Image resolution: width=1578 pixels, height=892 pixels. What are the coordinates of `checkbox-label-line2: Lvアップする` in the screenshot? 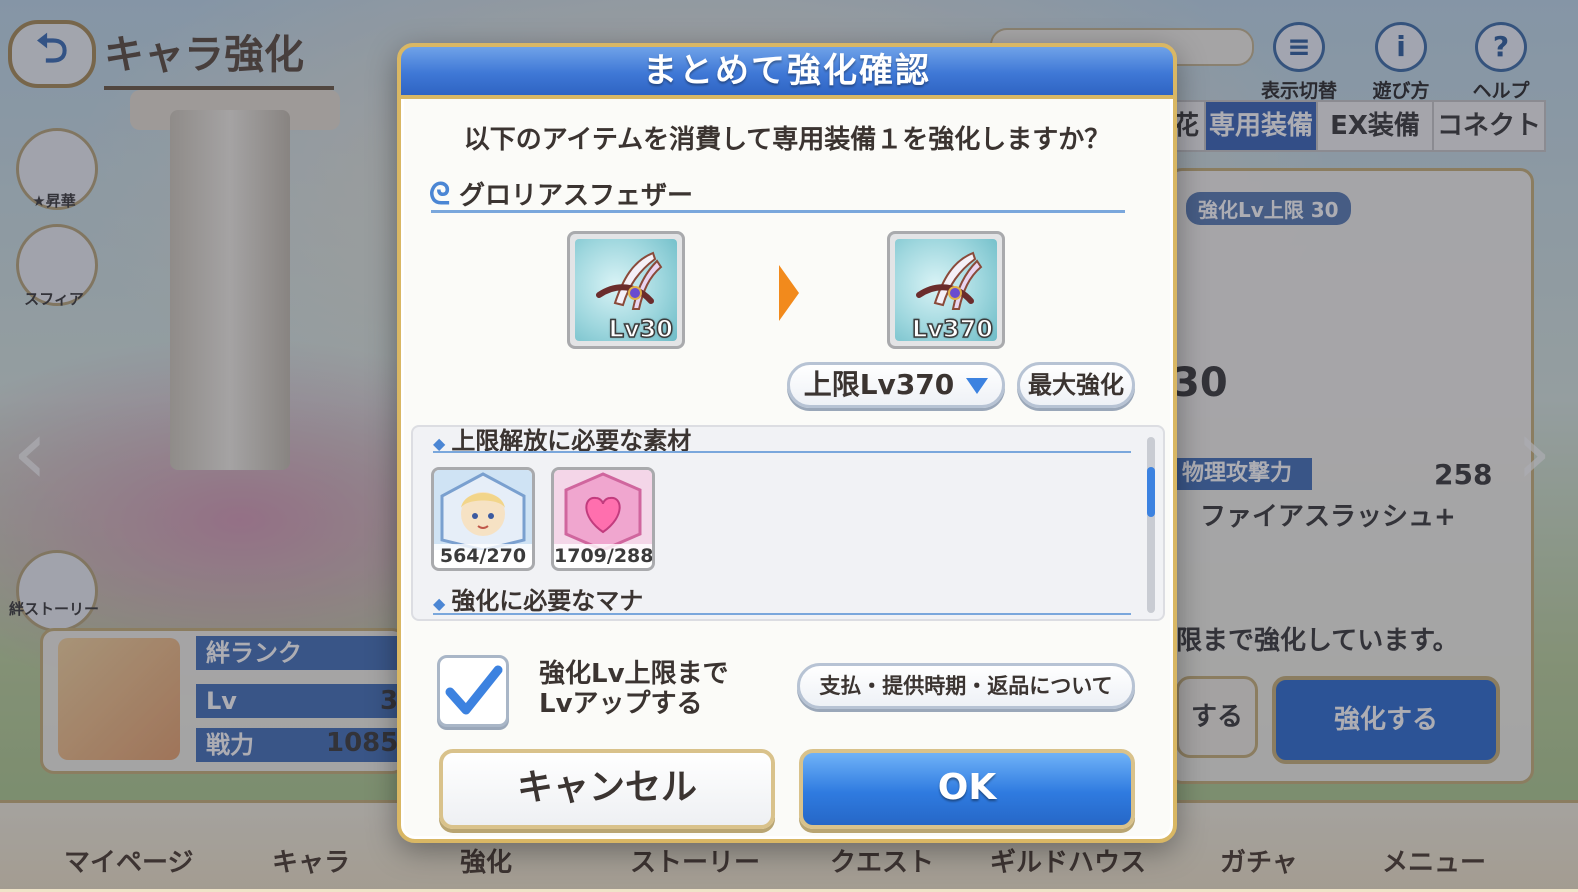 It's located at (621, 704).